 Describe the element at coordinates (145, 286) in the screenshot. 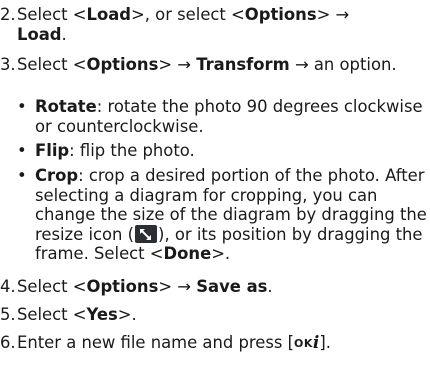

I see `step-text: Select <Options> → Save as.` at that location.